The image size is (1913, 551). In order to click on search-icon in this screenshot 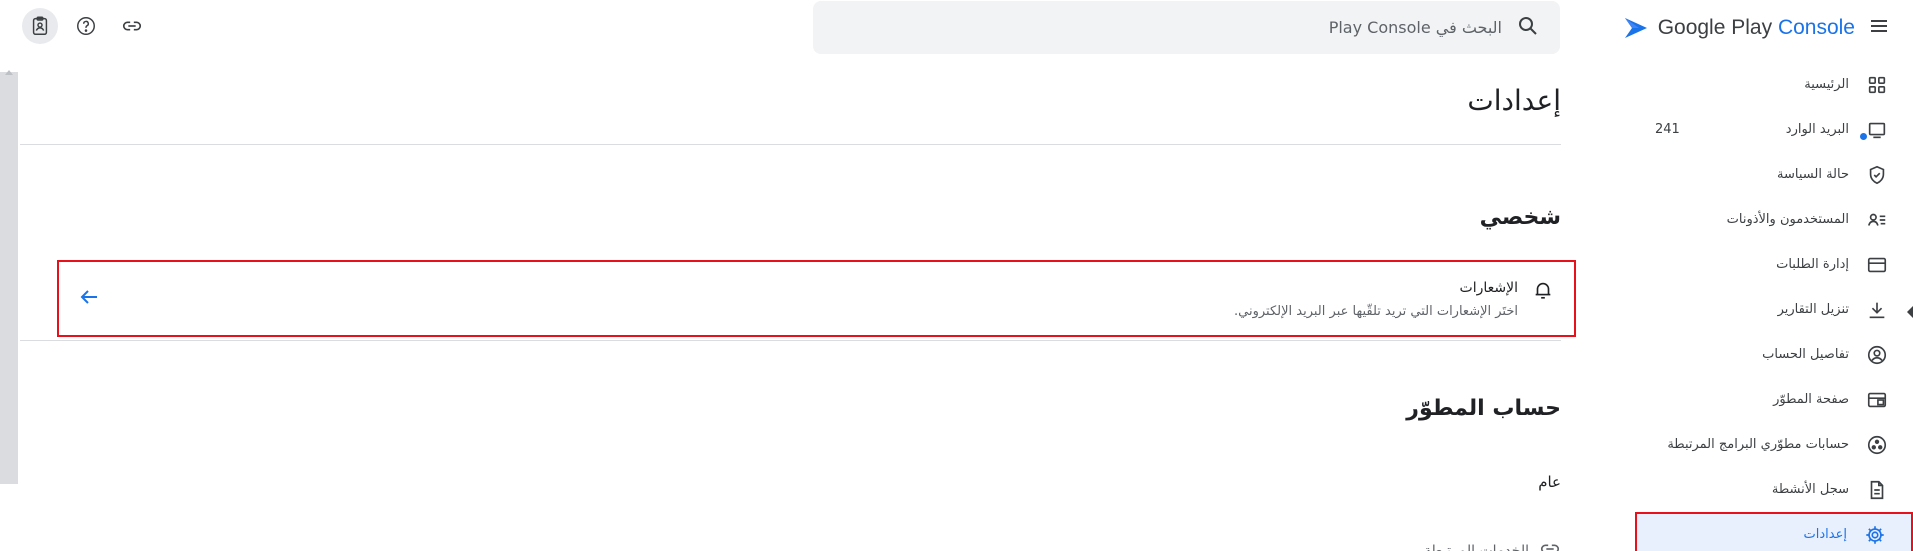, I will do `click(1528, 28)`.